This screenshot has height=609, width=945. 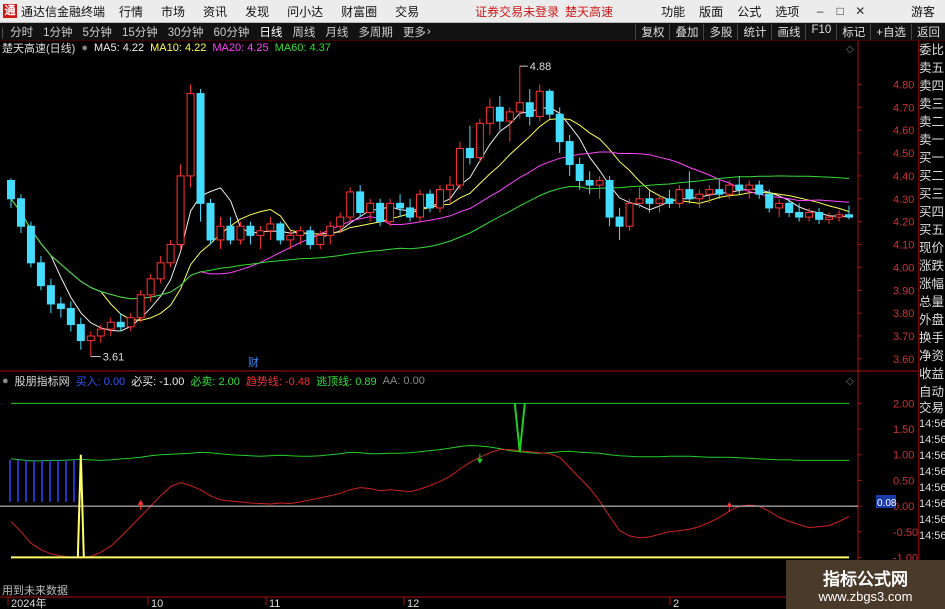 I want to click on ma5-label: MA5: 4.22, so click(x=119, y=48).